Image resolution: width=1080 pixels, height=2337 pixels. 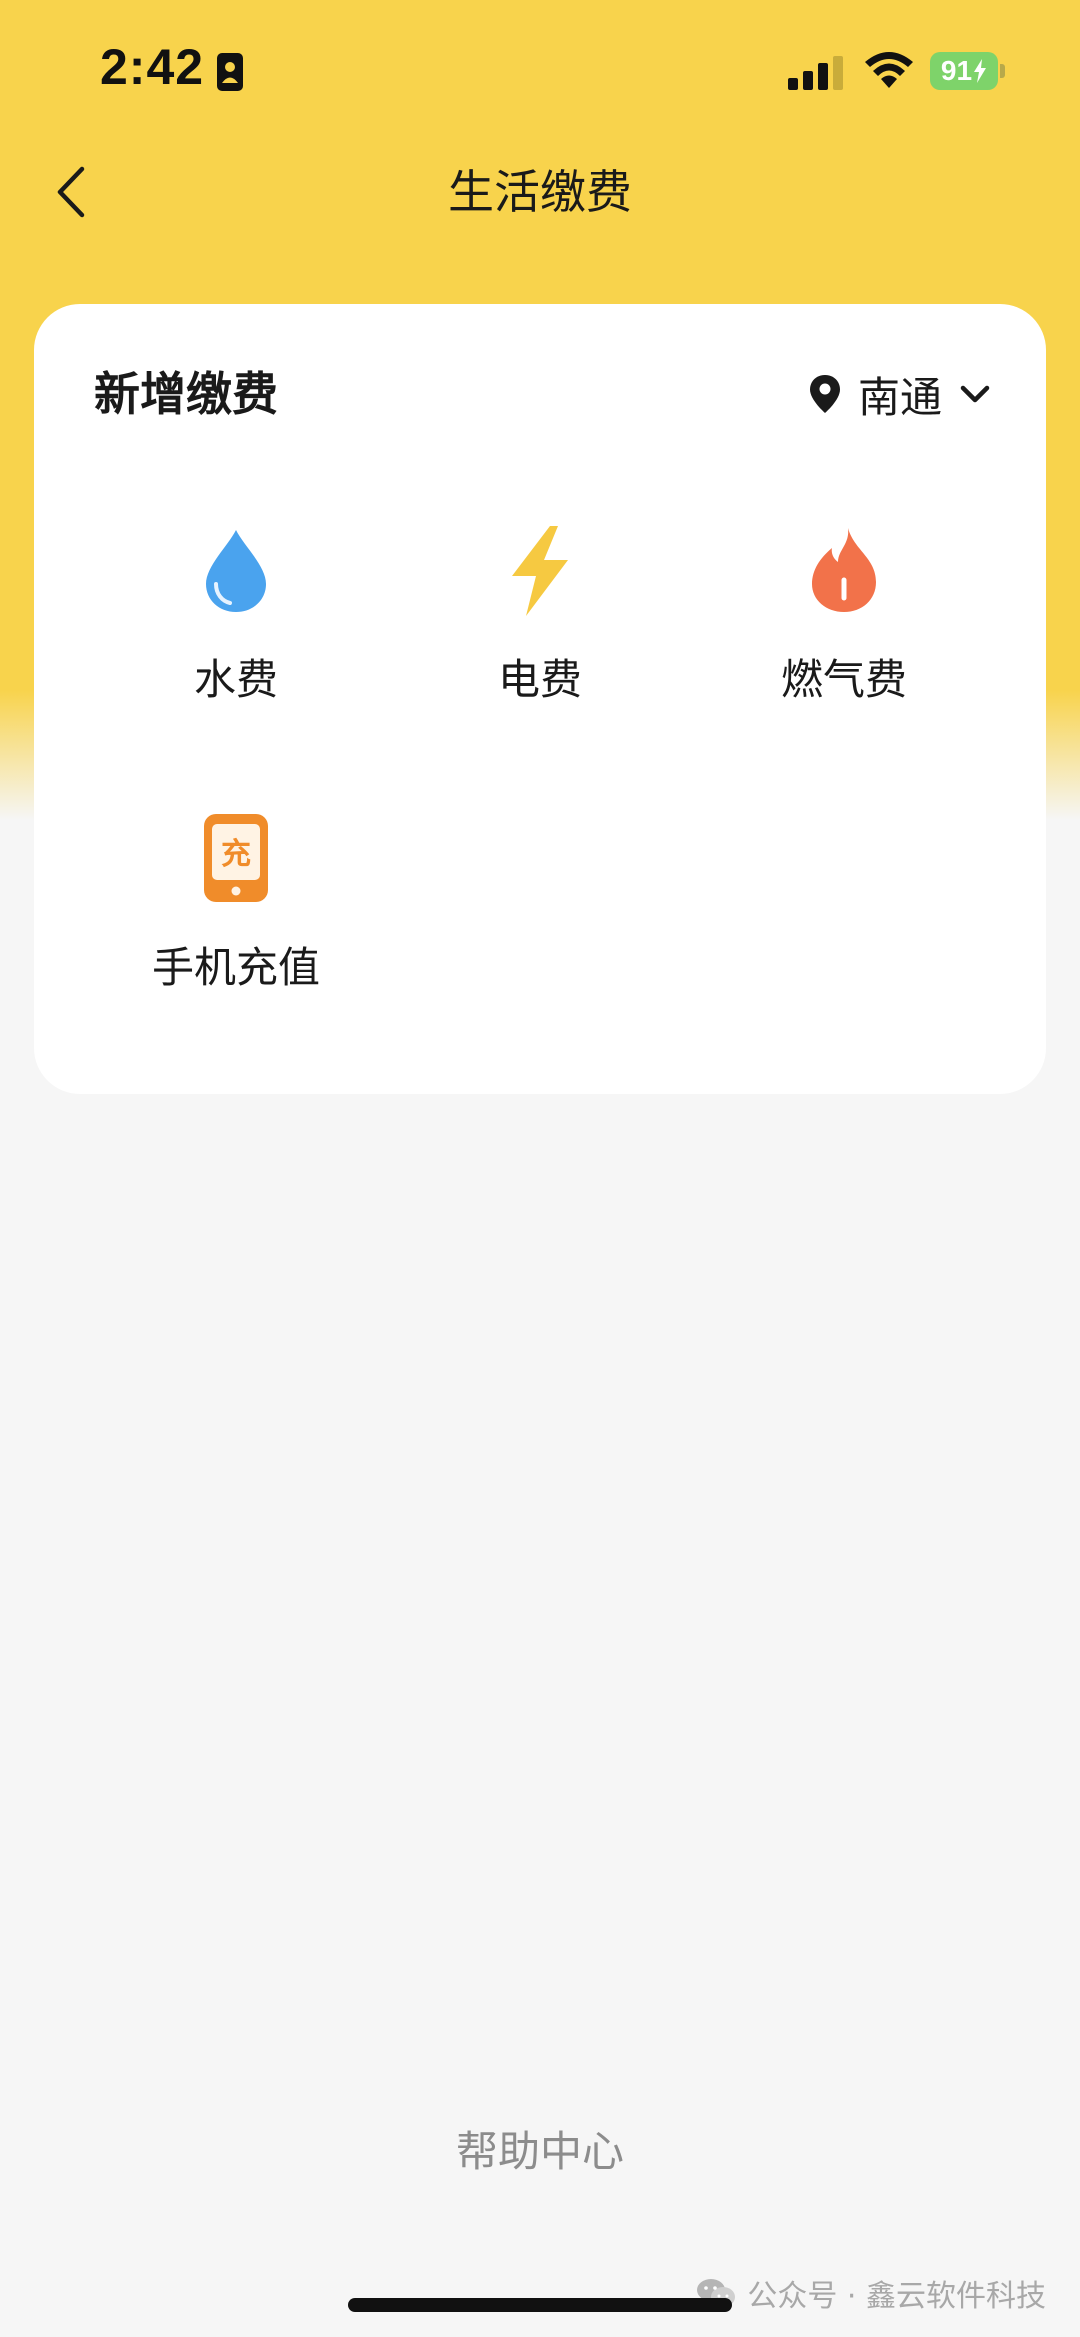 I want to click on page-title: 生活缴费, so click(x=540, y=192).